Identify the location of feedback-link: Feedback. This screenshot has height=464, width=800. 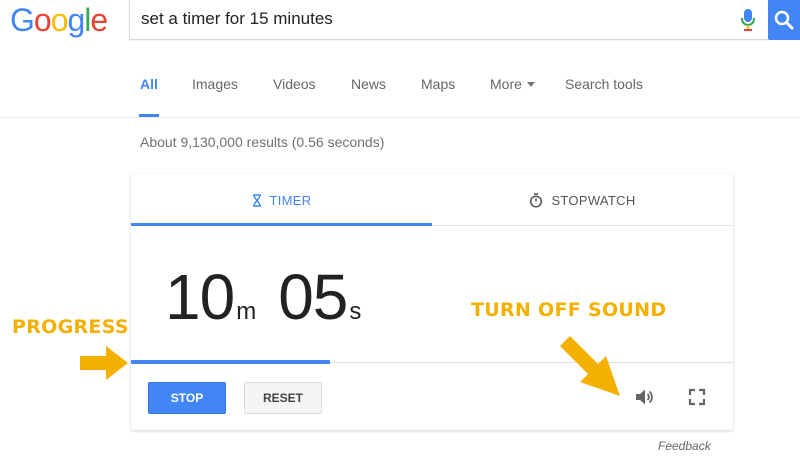
(684, 446).